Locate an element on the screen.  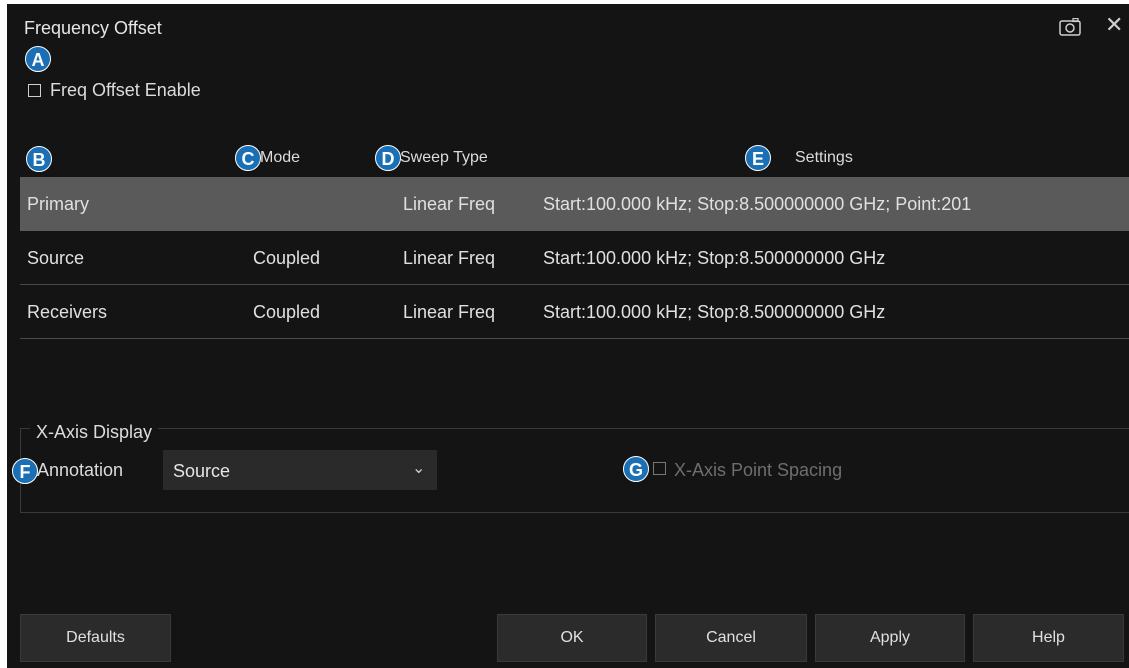
apply-button: Apply is located at coordinates (890, 638).